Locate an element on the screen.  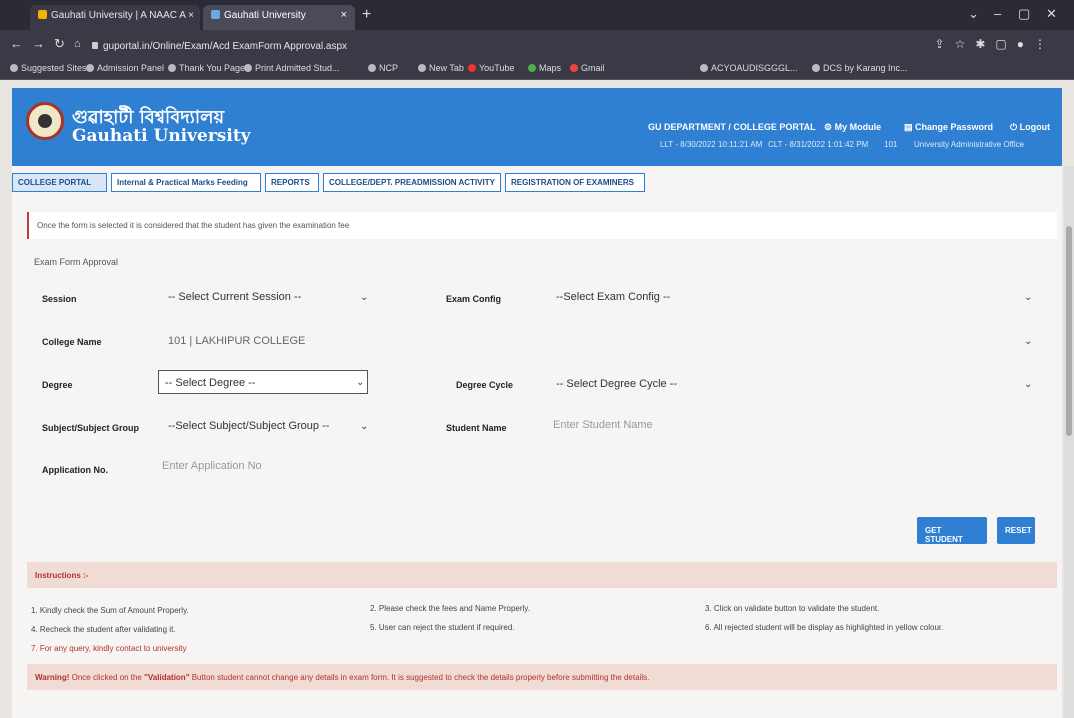
tab-title: Gauhati University is located at coordinates (265, 15).